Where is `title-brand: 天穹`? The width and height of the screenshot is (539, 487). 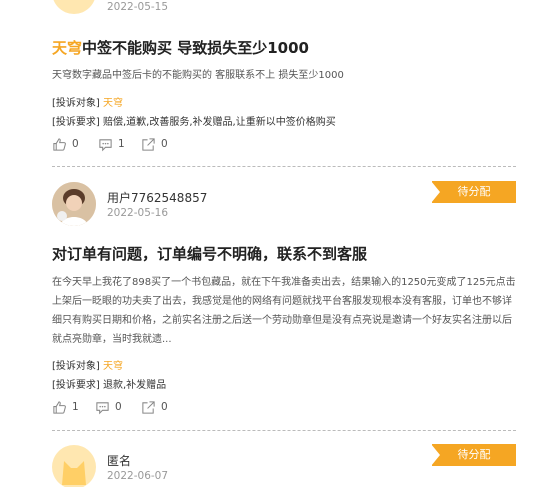
title-brand: 天穹 is located at coordinates (67, 48).